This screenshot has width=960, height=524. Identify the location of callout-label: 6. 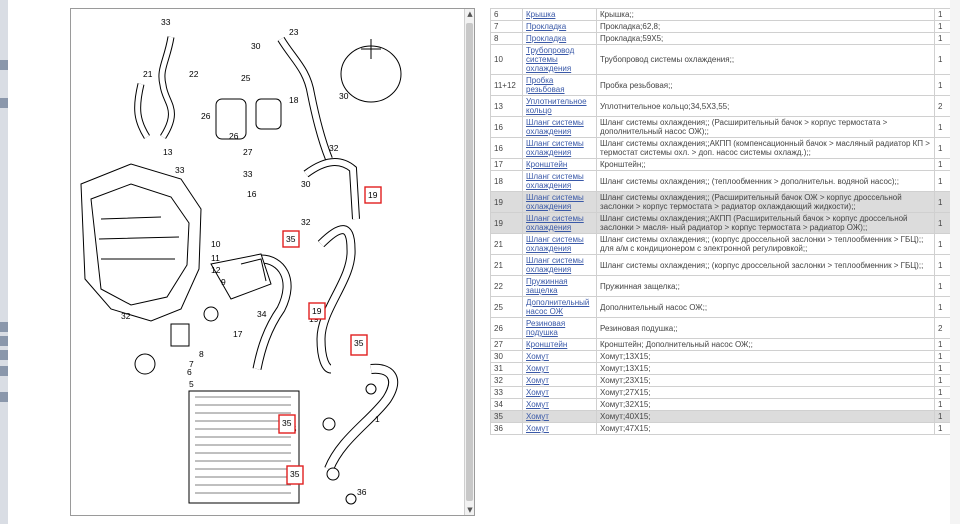
(189, 372).